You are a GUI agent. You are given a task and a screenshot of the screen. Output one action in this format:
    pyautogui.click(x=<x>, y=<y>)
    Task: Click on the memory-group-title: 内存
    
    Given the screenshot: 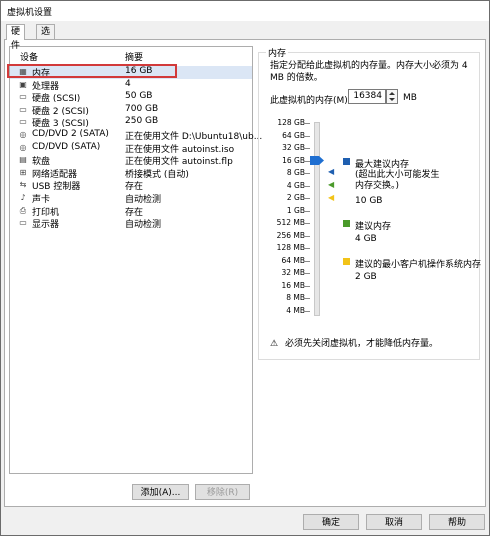 What is the action you would take?
    pyautogui.click(x=277, y=52)
    